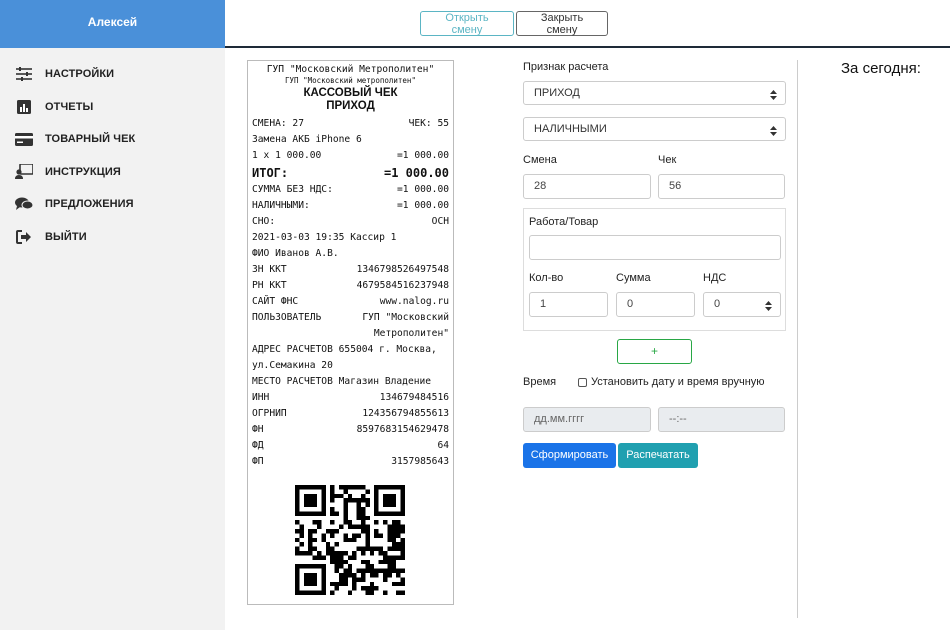 Image resolution: width=950 pixels, height=630 pixels. Describe the element at coordinates (655, 304) in the screenshot. I see `sum-input: 0` at that location.